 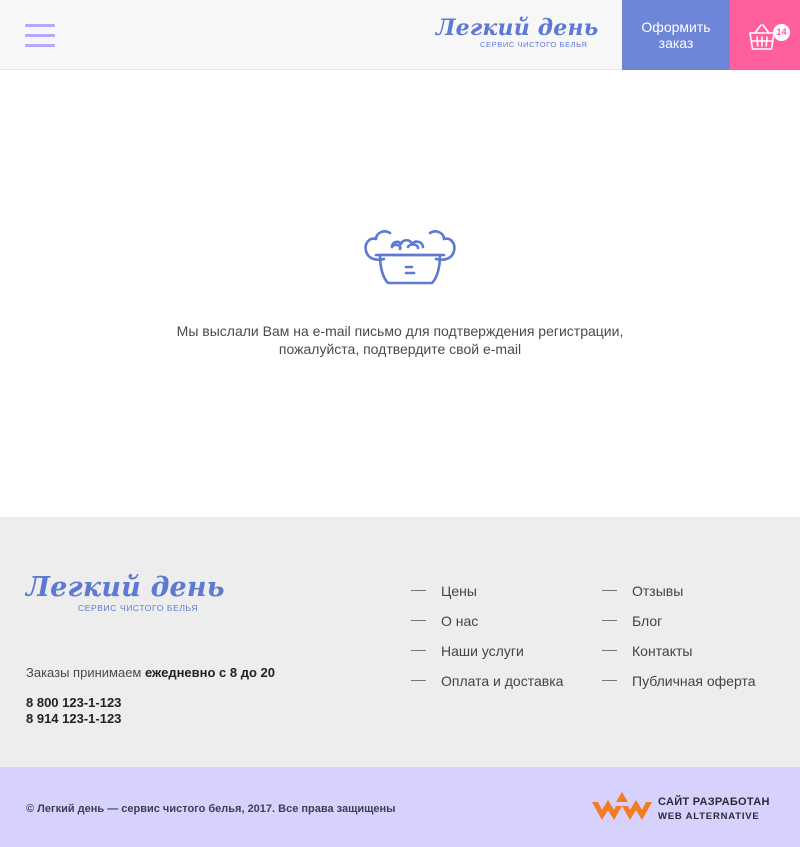 What do you see at coordinates (762, 37) in the screenshot?
I see `basket-icon` at bounding box center [762, 37].